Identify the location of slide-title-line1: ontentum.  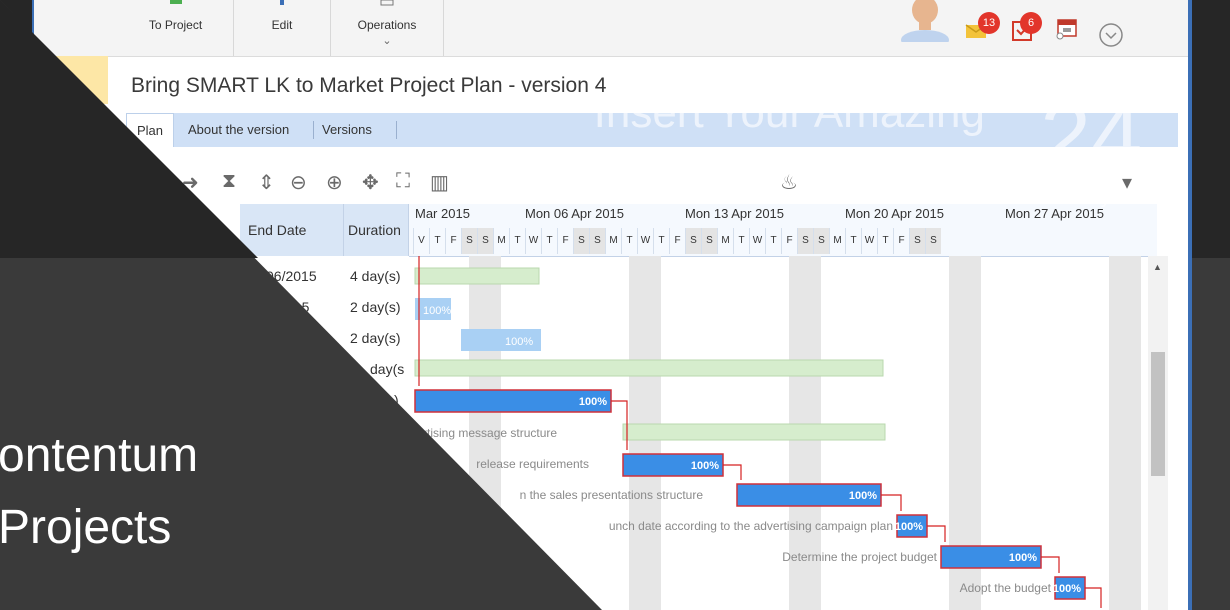
(99, 455).